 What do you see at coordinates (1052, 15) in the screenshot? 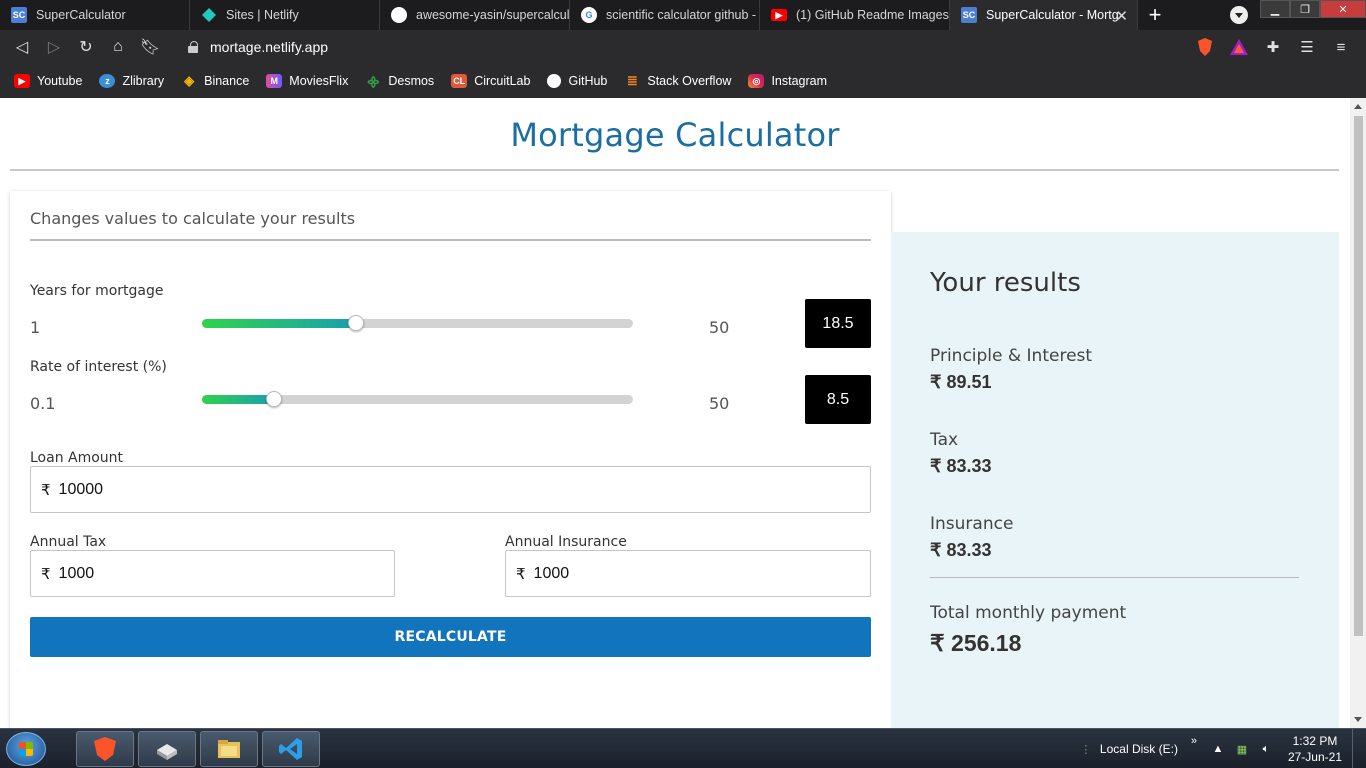
I see `tab-title: SuperCalculator - Mortg` at bounding box center [1052, 15].